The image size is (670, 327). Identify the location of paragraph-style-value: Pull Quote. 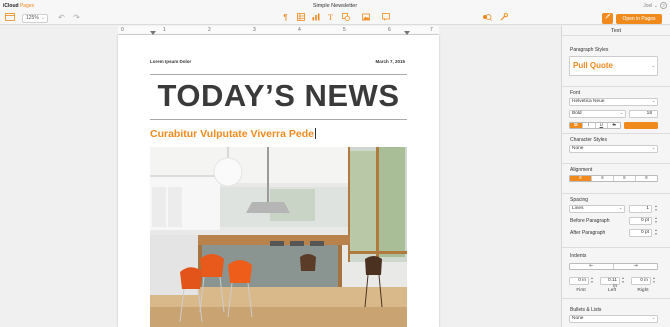
(593, 65).